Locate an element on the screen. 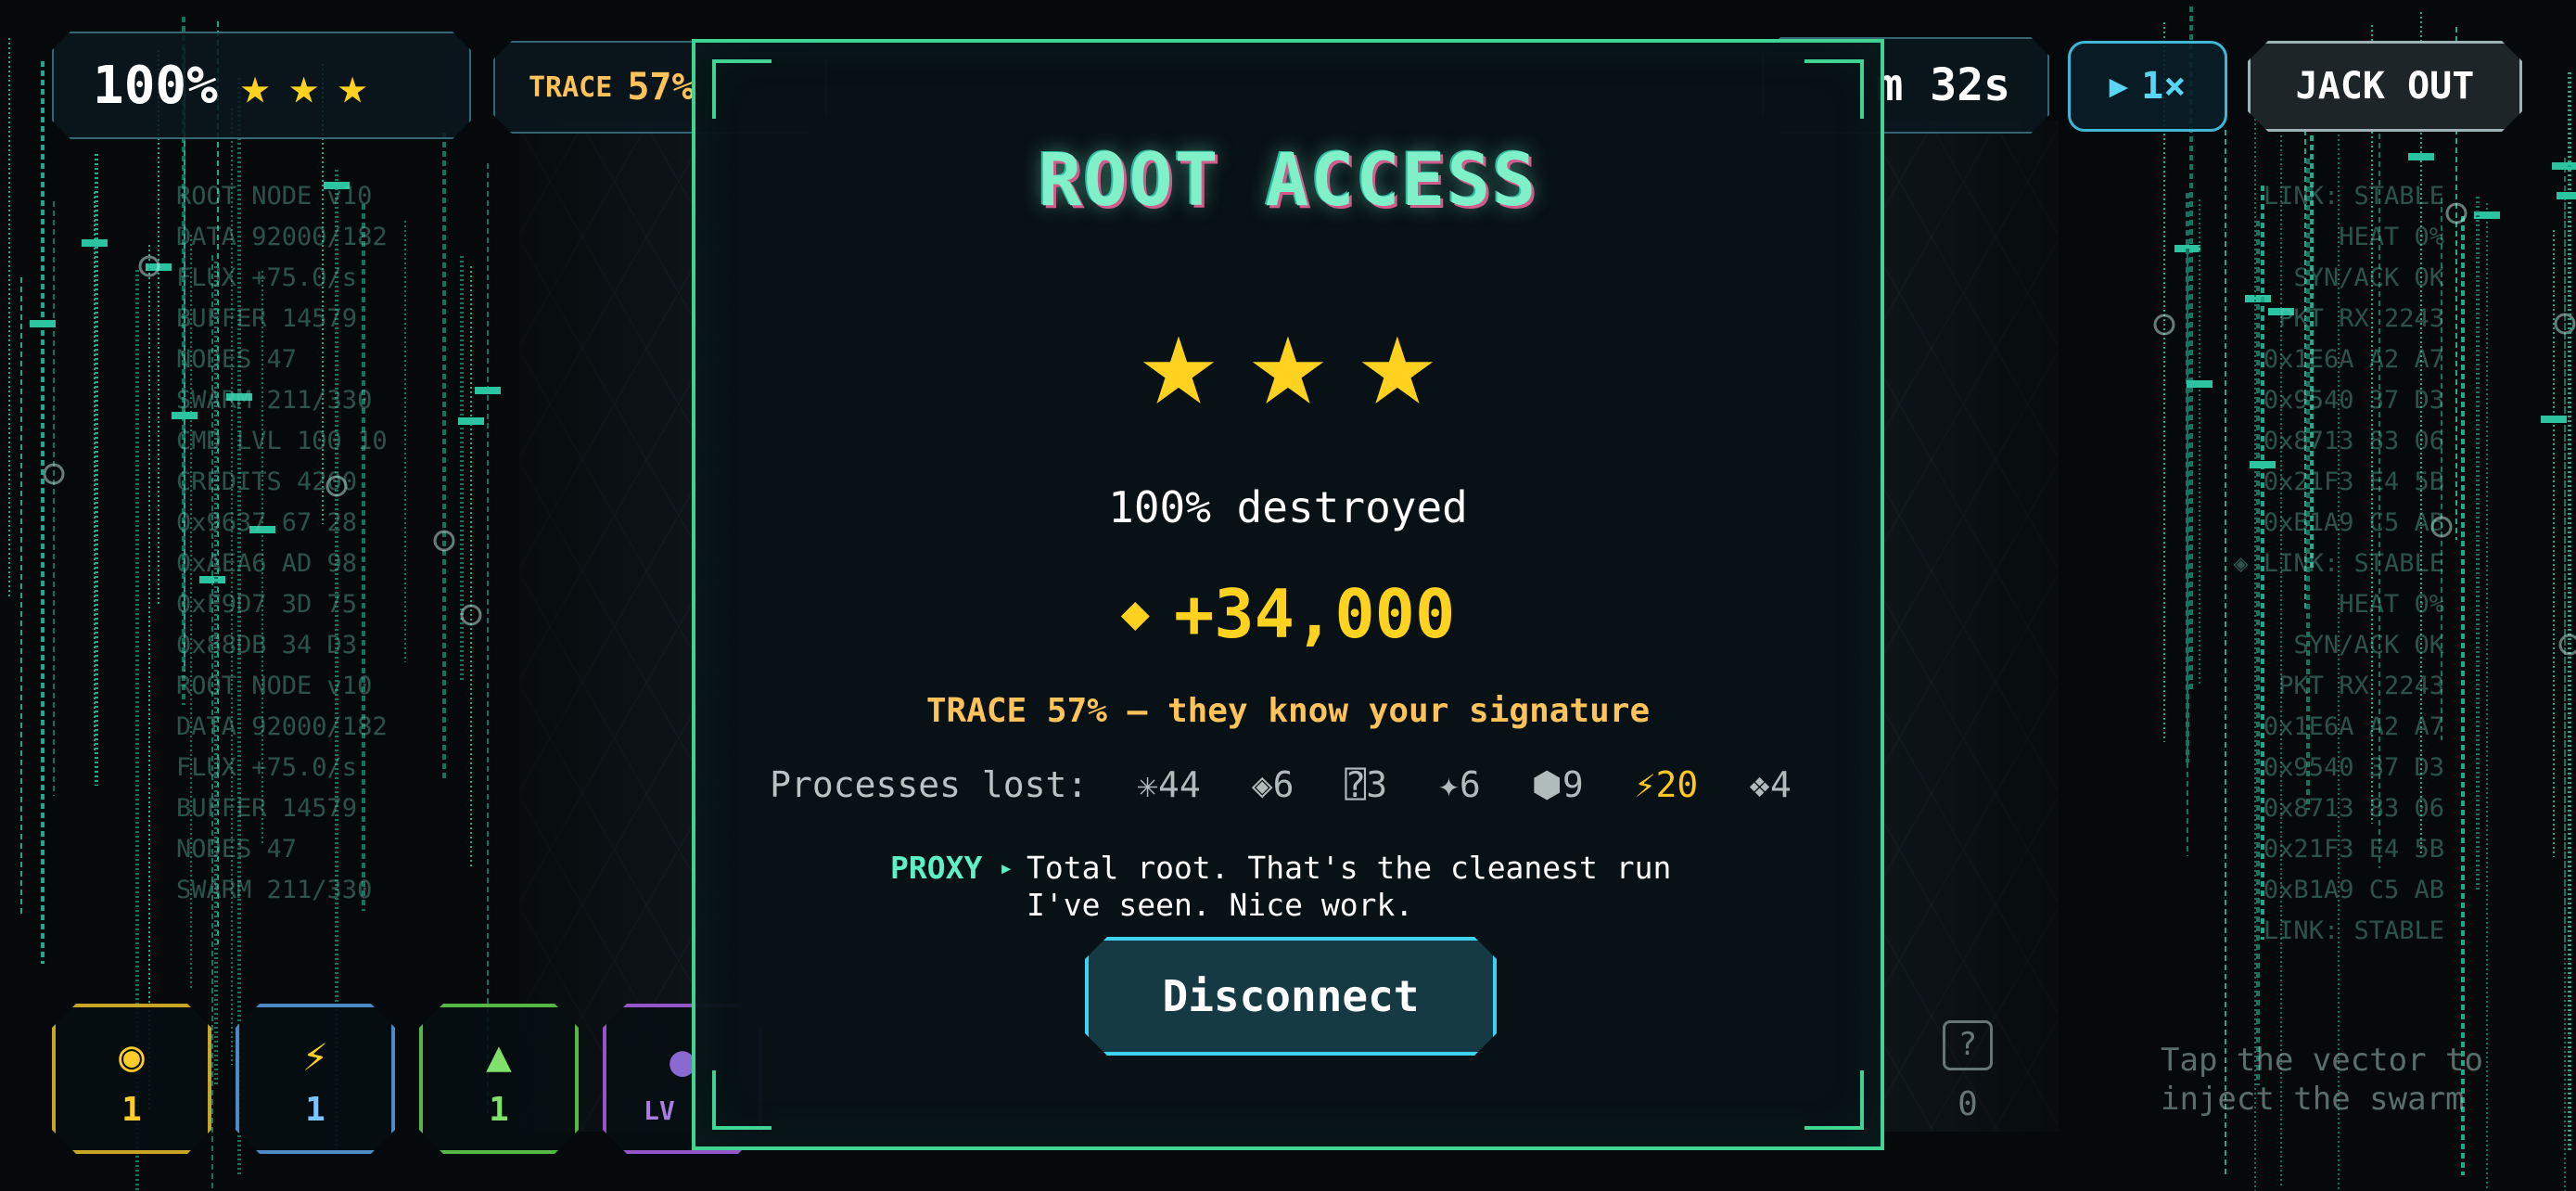 This screenshot has height=1191, width=2576. star-rating: ★ ★ ★ is located at coordinates (1288, 360).